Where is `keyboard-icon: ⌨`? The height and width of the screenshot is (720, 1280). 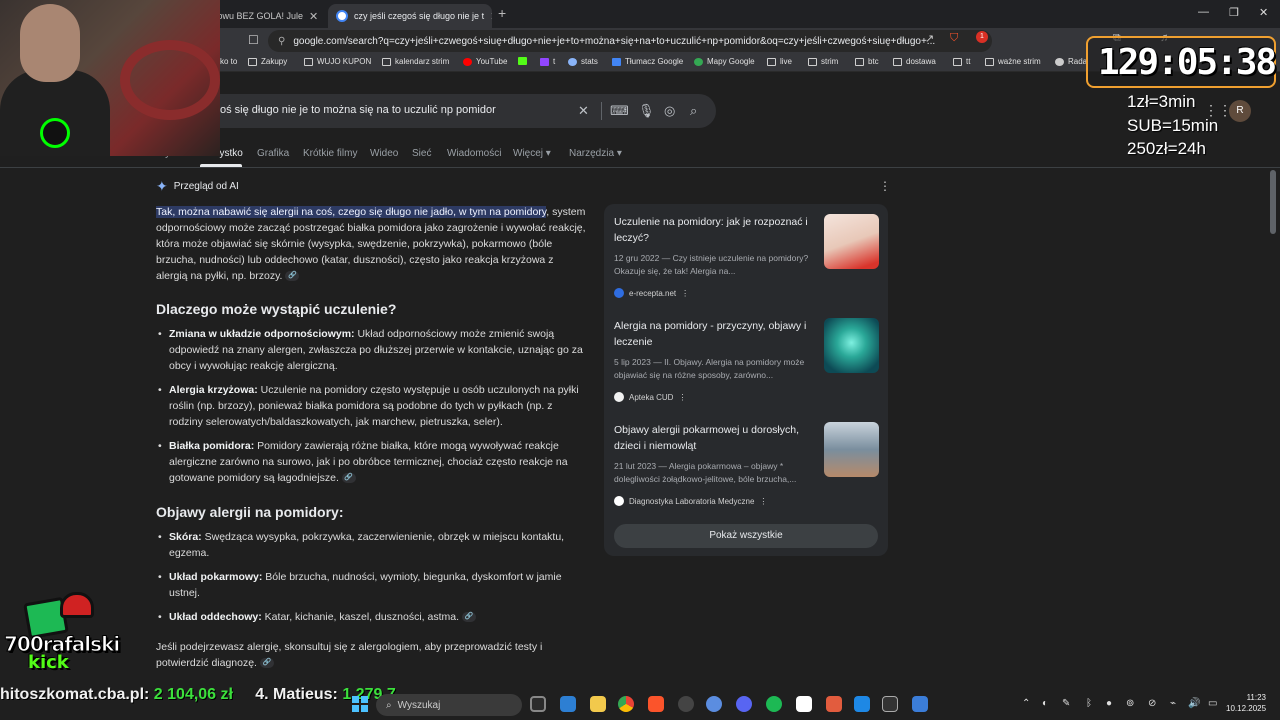 keyboard-icon: ⌨ is located at coordinates (619, 111).